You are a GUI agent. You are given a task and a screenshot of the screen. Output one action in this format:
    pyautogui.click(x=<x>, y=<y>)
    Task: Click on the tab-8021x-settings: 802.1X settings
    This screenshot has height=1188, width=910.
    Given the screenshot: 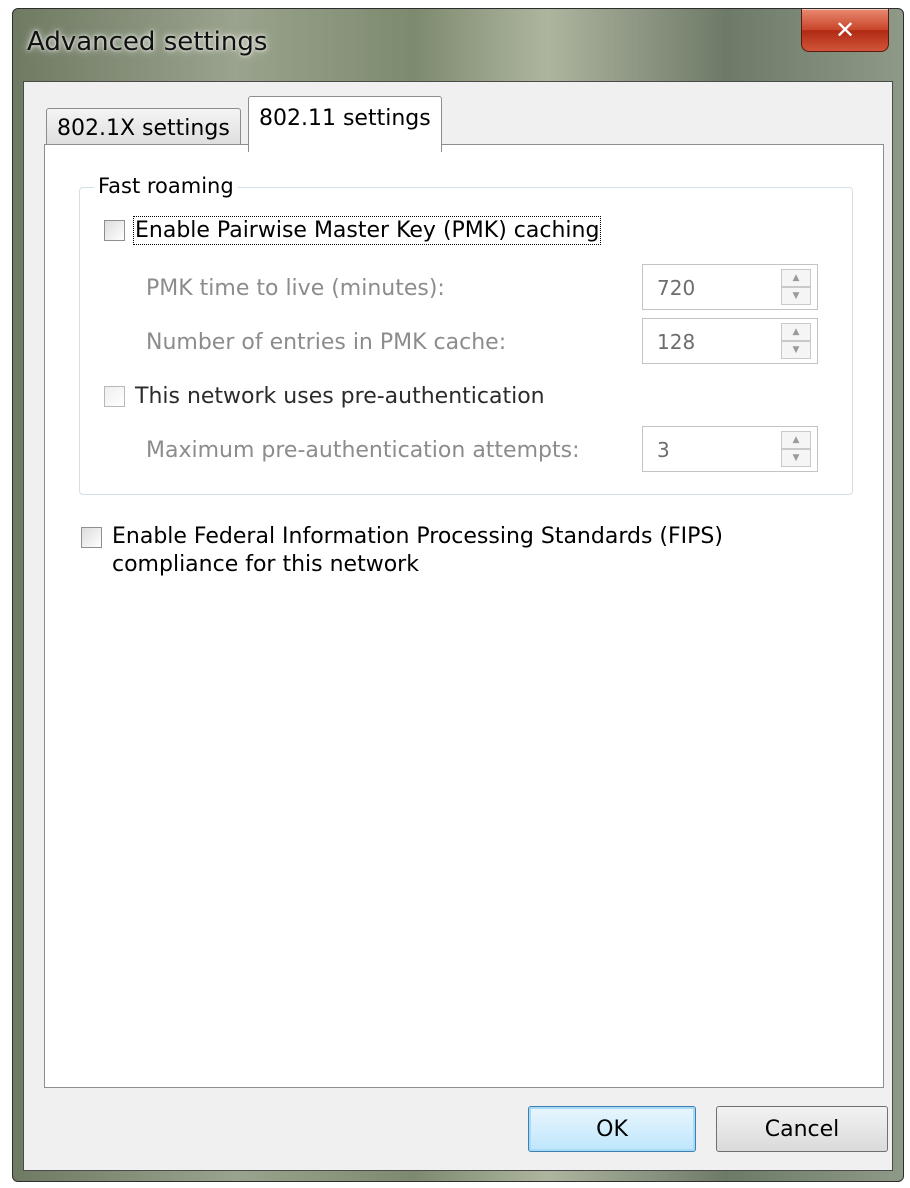 What is the action you would take?
    pyautogui.click(x=143, y=128)
    